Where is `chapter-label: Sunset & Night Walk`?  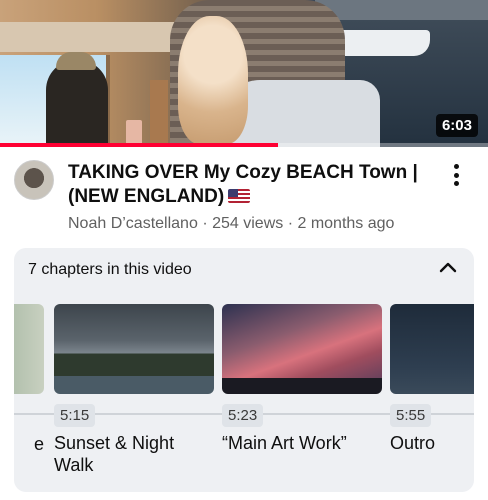 chapter-label: Sunset & Night Walk is located at coordinates (114, 454).